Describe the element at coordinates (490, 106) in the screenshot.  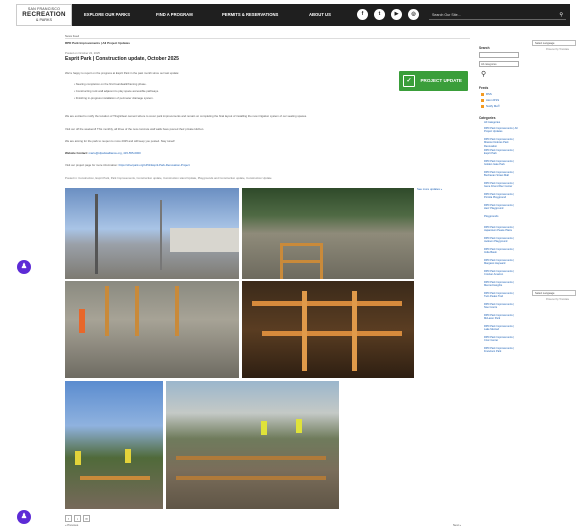
I see `notify-me-link: Notify Me®` at that location.